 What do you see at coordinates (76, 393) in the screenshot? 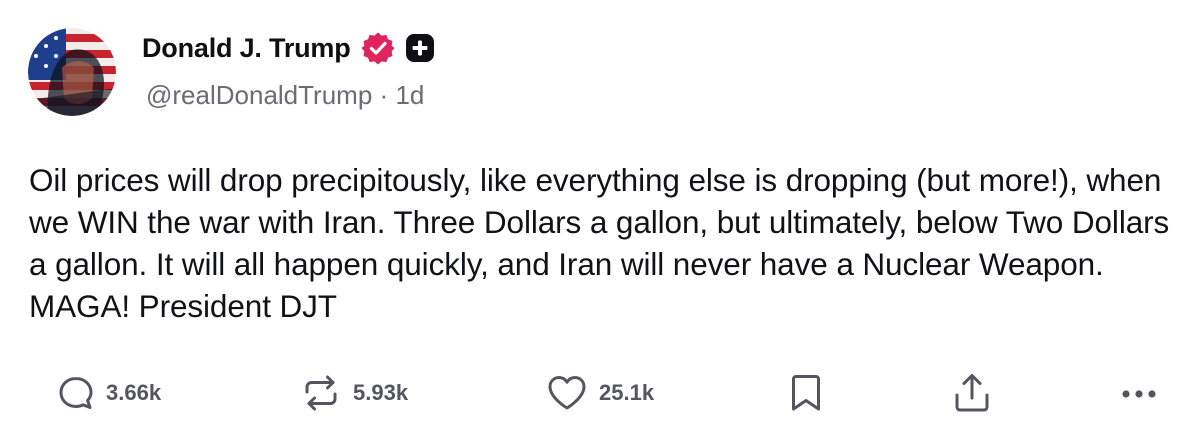
I see `reply-icon` at bounding box center [76, 393].